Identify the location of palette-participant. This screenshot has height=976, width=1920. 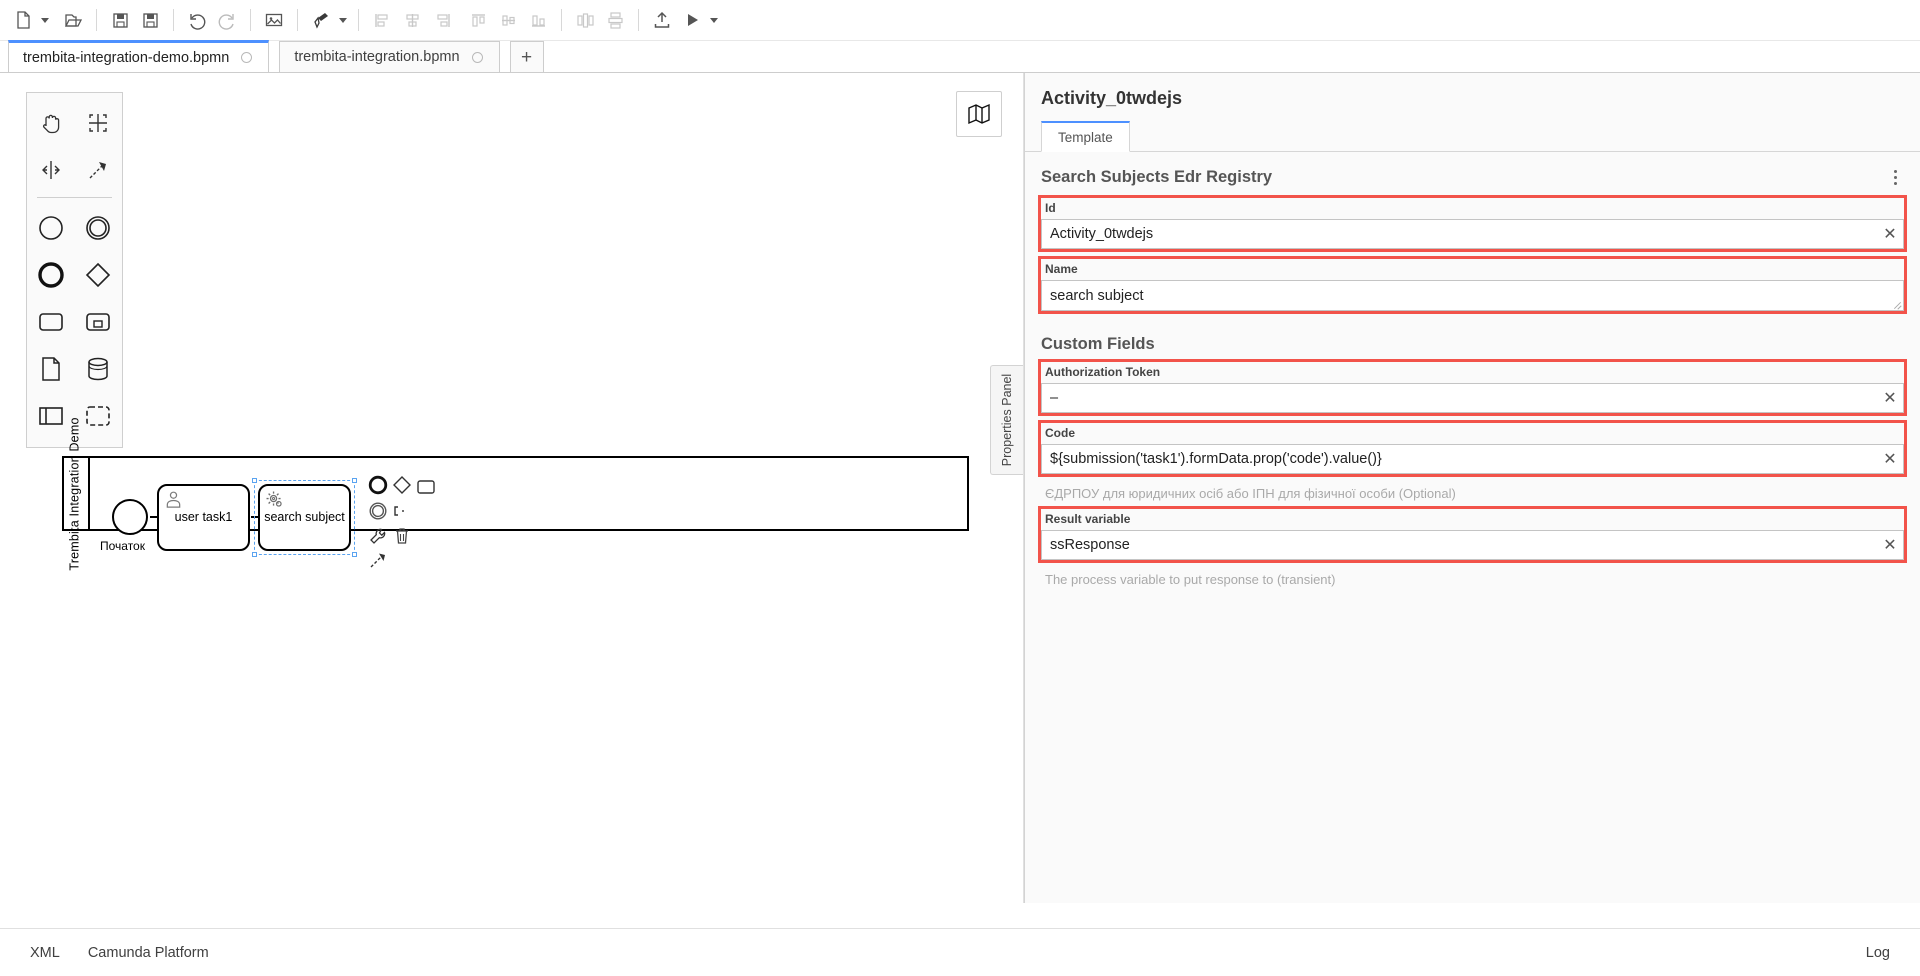
(51, 416).